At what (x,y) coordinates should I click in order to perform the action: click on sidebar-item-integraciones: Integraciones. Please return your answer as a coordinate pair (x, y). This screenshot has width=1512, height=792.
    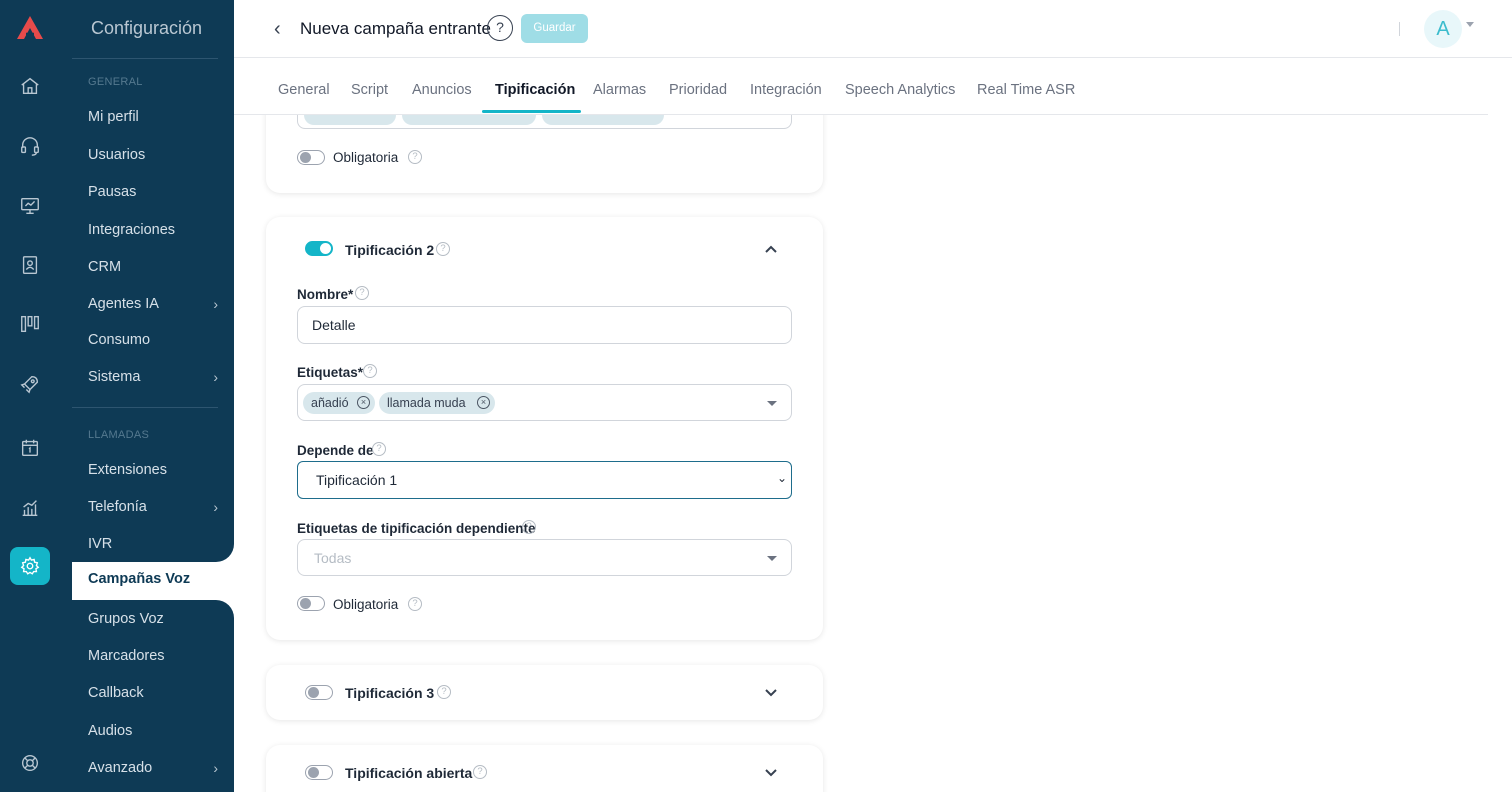
    Looking at the image, I should click on (153, 230).